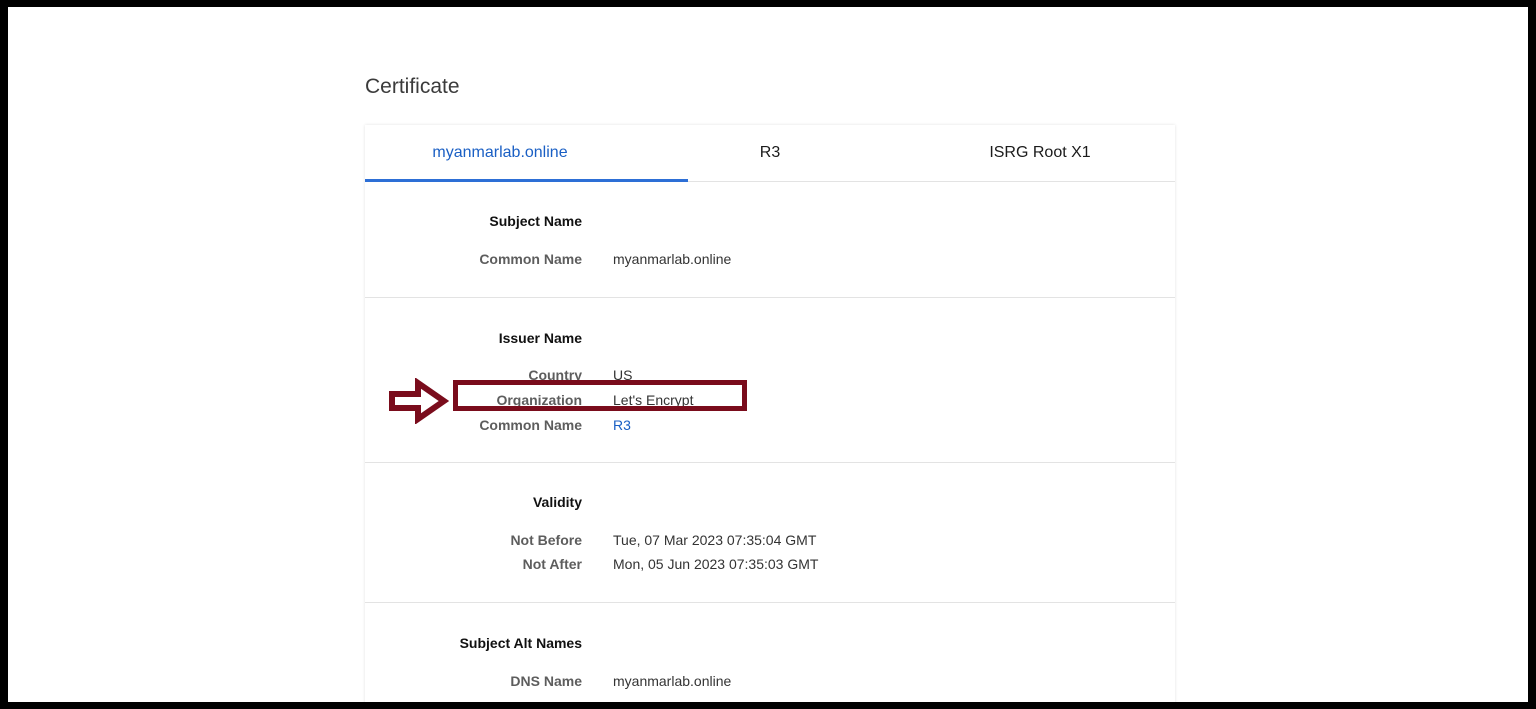 This screenshot has width=1536, height=709. What do you see at coordinates (770, 428) in the screenshot?
I see `issuer-common-name-row: Common Name R3` at bounding box center [770, 428].